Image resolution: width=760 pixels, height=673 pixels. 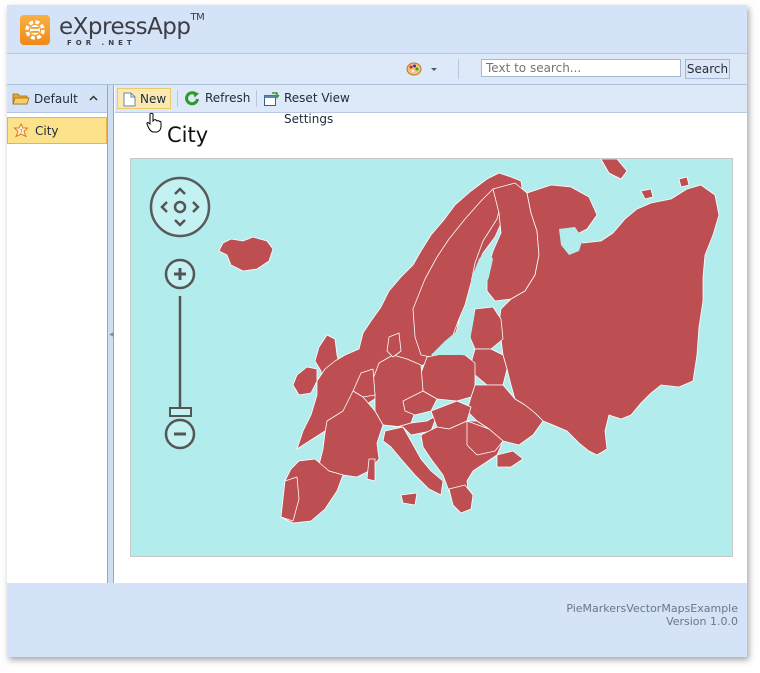 I want to click on chevron-up-icon, so click(x=93, y=98).